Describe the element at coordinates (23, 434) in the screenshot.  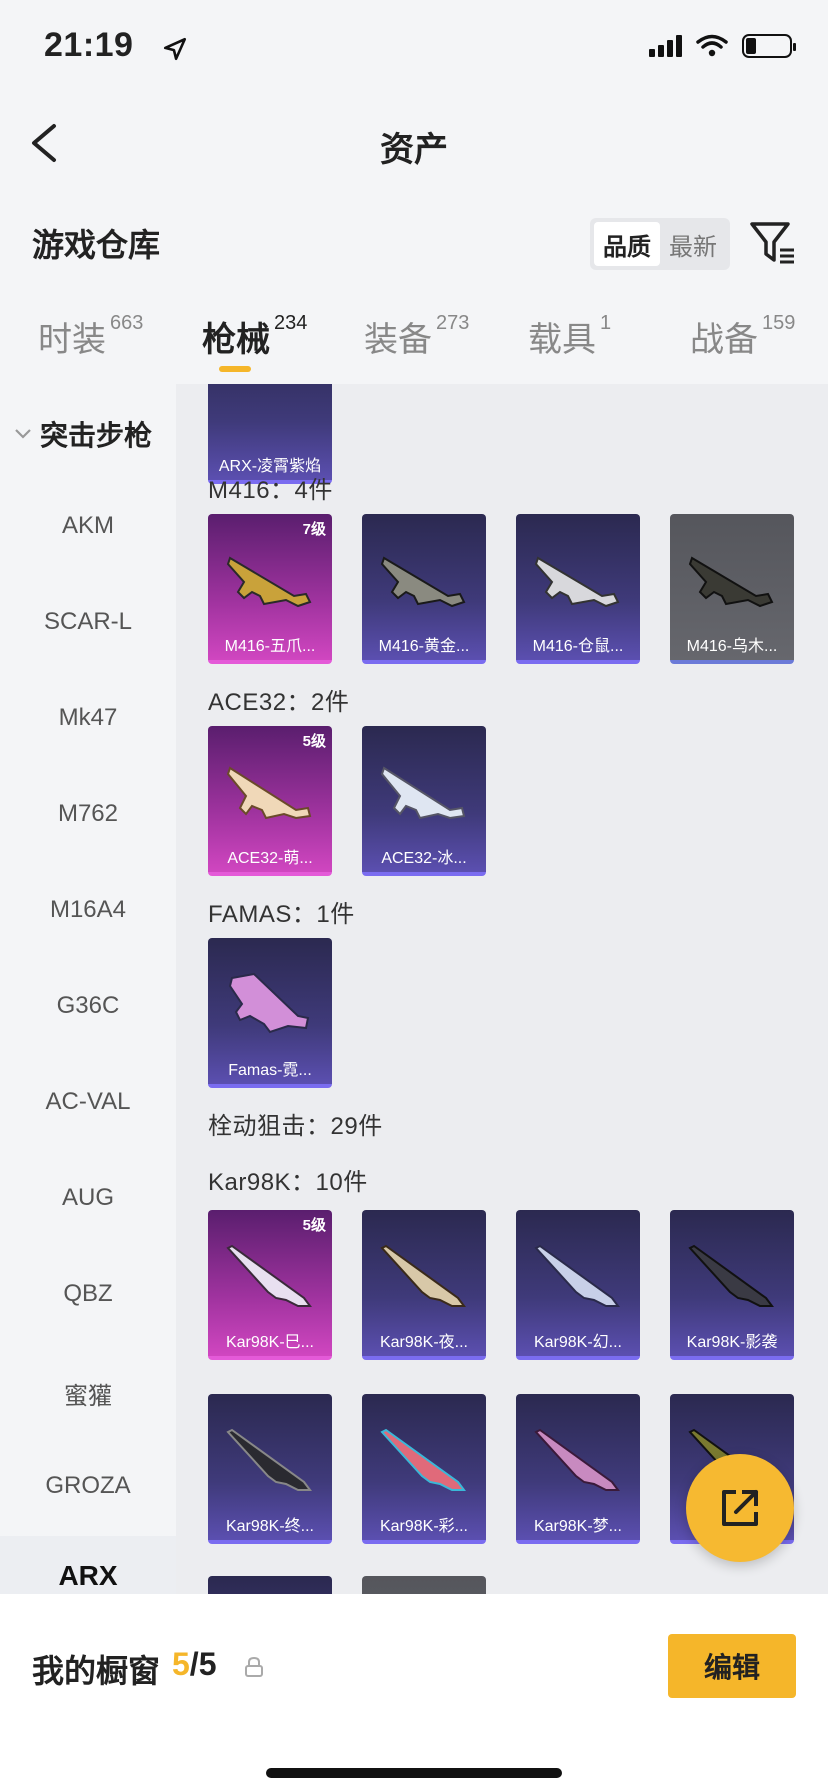
I see `chevron-down-icon` at that location.